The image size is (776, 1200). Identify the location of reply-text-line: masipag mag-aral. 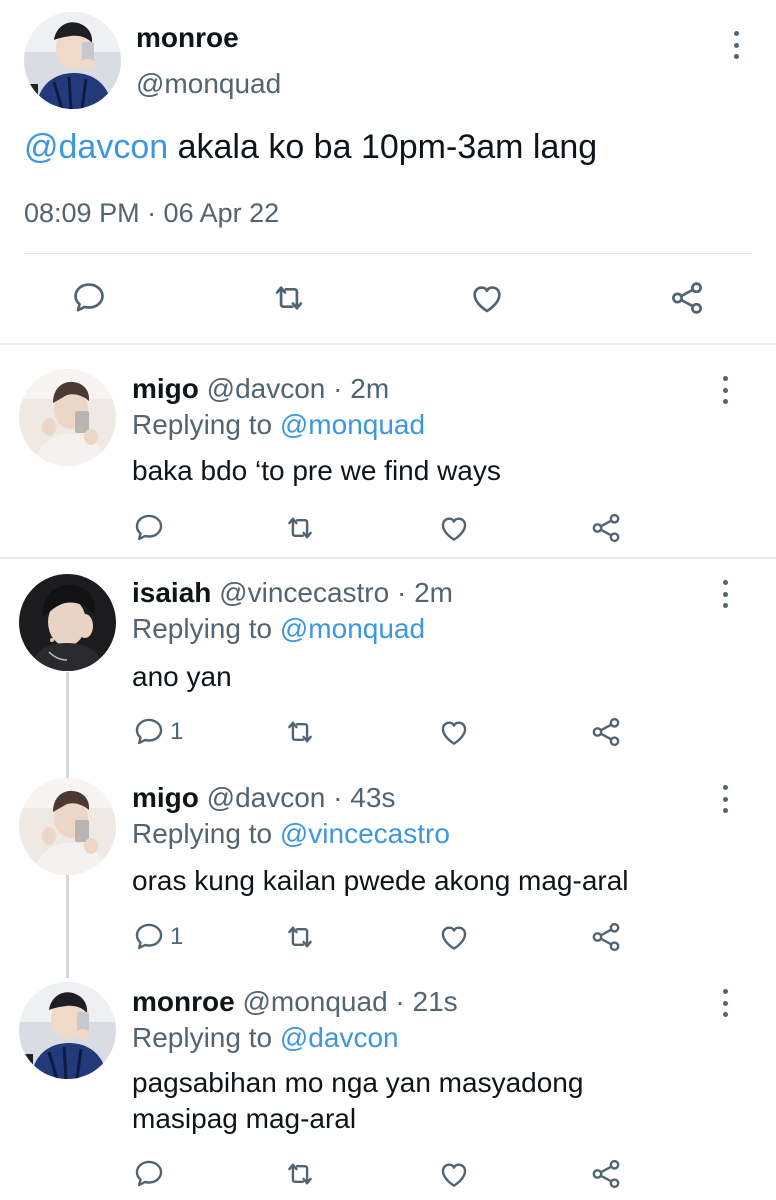
(244, 1118).